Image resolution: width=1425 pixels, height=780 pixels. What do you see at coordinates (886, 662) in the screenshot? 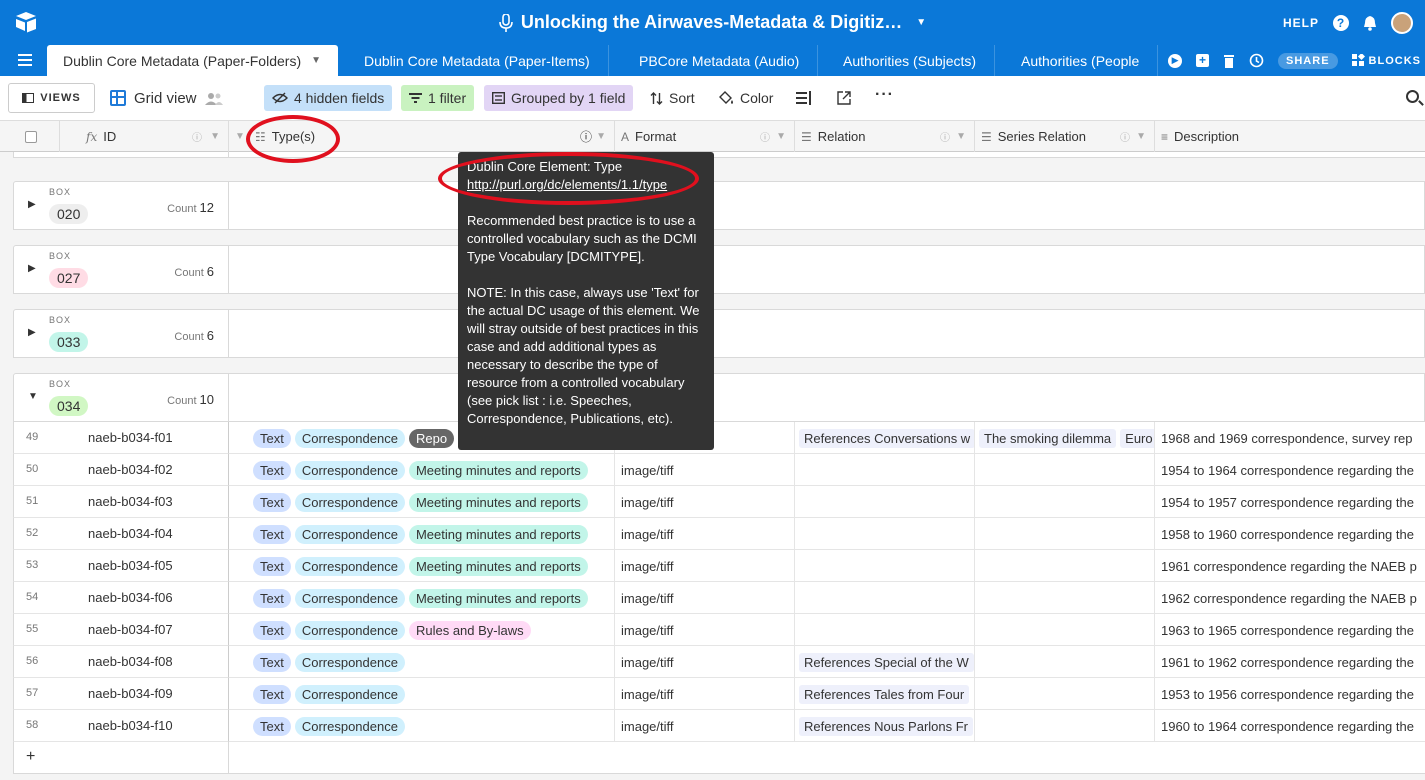
I see `linked-record-chip: References Special of the W` at bounding box center [886, 662].